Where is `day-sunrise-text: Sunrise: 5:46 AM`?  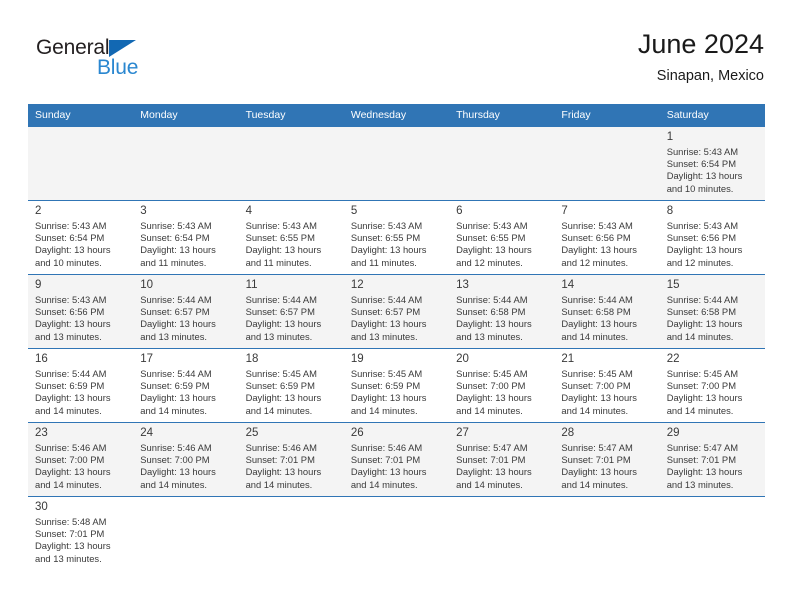
day-sunrise-text: Sunrise: 5:46 AM is located at coordinates (176, 447).